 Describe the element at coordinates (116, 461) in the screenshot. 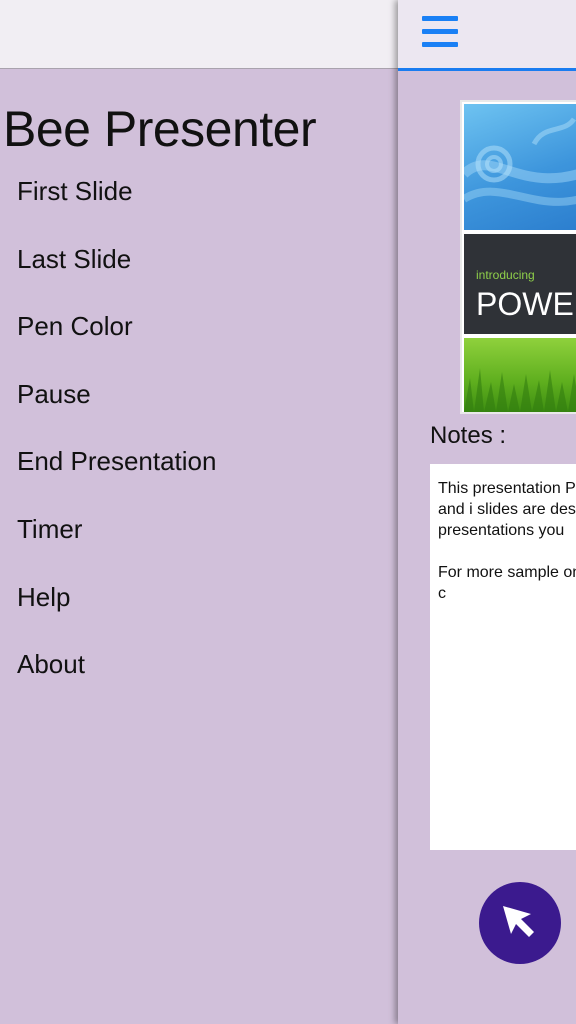

I see `menu-item-end-presentation: End Presentation` at that location.